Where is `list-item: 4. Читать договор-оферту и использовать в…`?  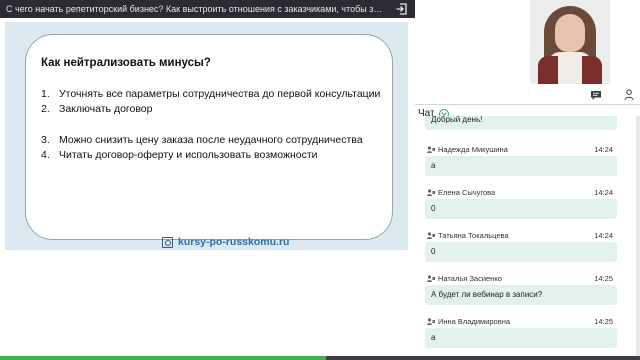 list-item: 4. Читать договор-оферту и использовать в… is located at coordinates (210, 155).